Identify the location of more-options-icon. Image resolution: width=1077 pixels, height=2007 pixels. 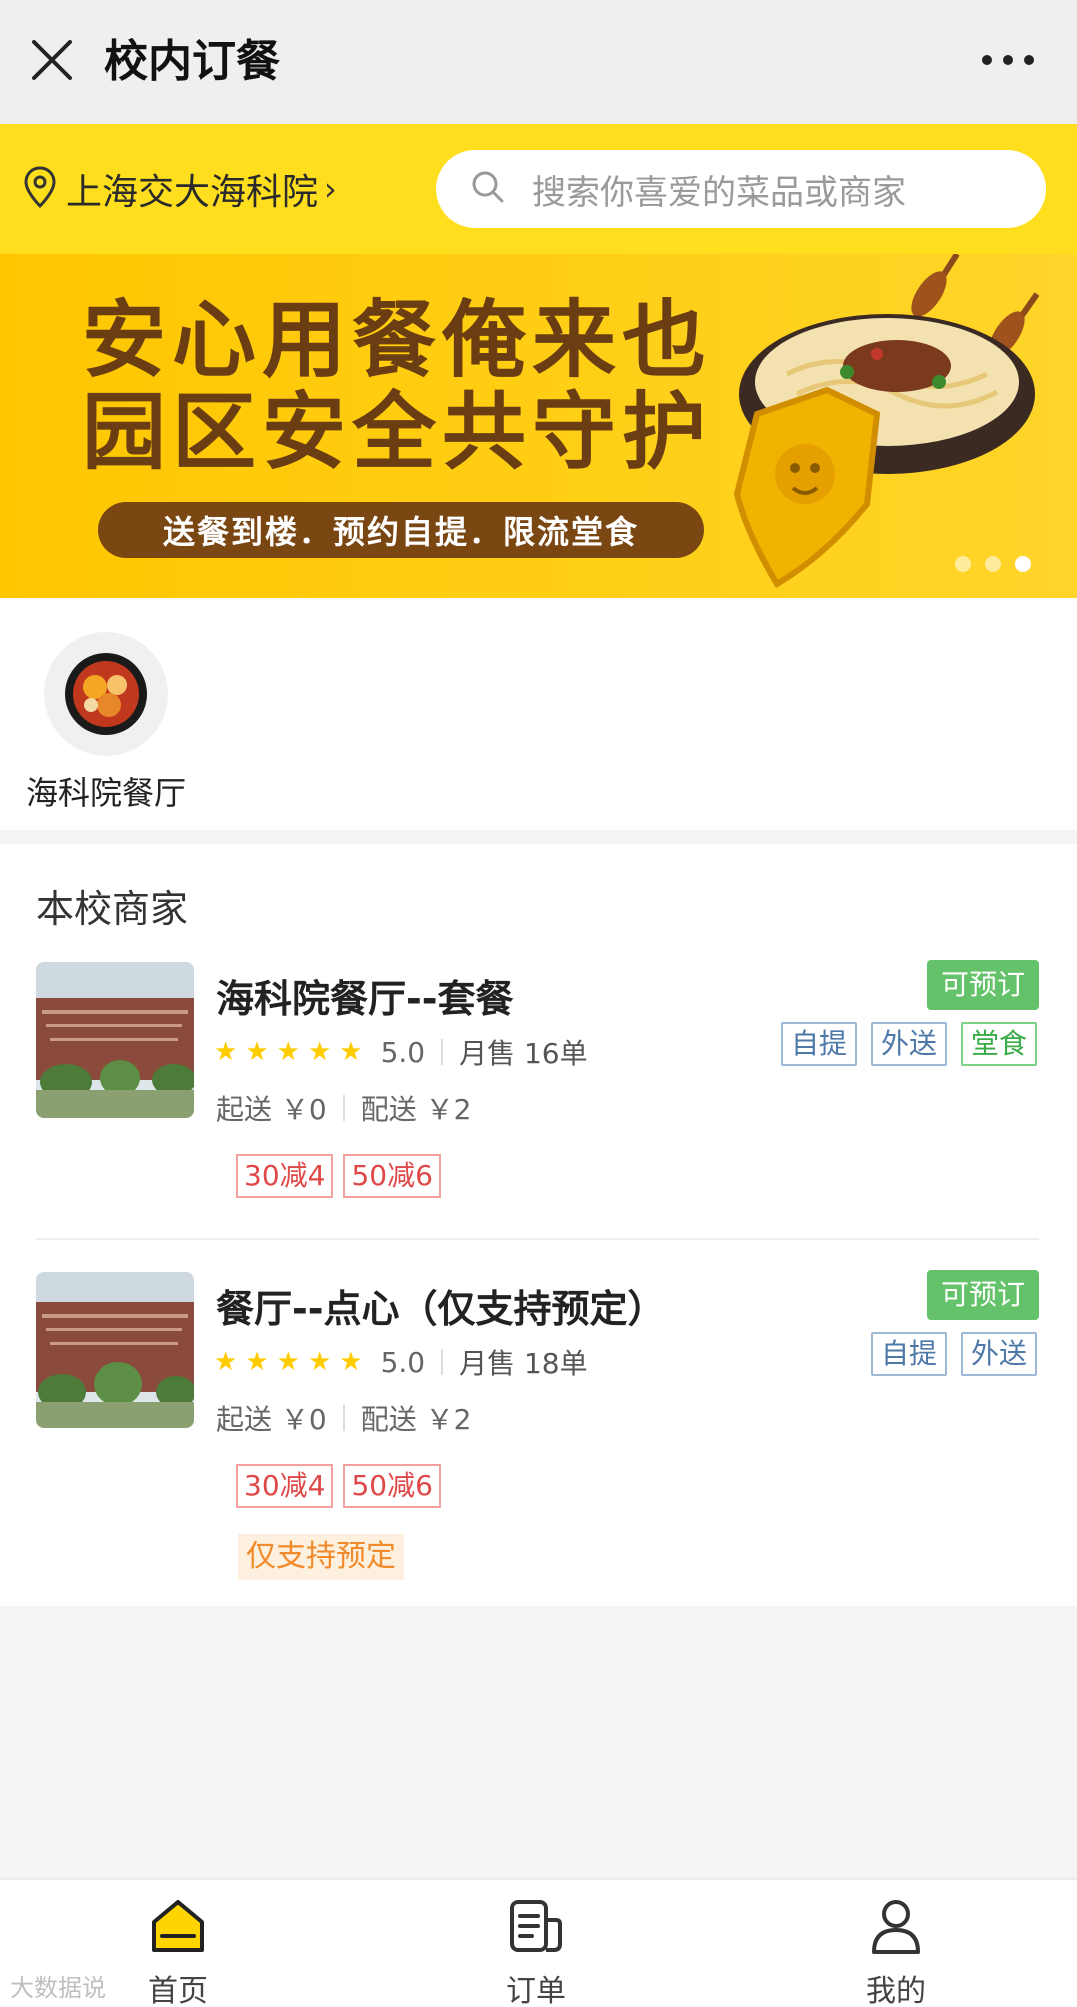
(1008, 60).